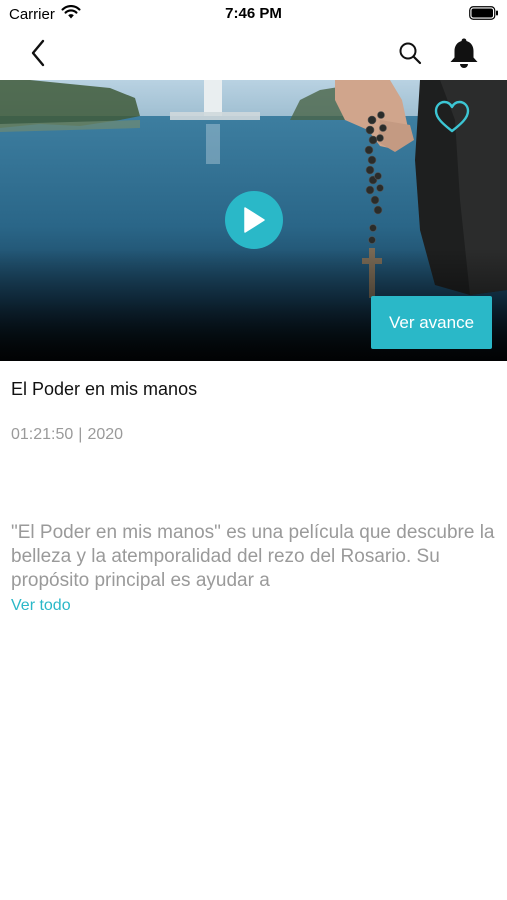  I want to click on status-time: 7:46 PM, so click(253, 13).